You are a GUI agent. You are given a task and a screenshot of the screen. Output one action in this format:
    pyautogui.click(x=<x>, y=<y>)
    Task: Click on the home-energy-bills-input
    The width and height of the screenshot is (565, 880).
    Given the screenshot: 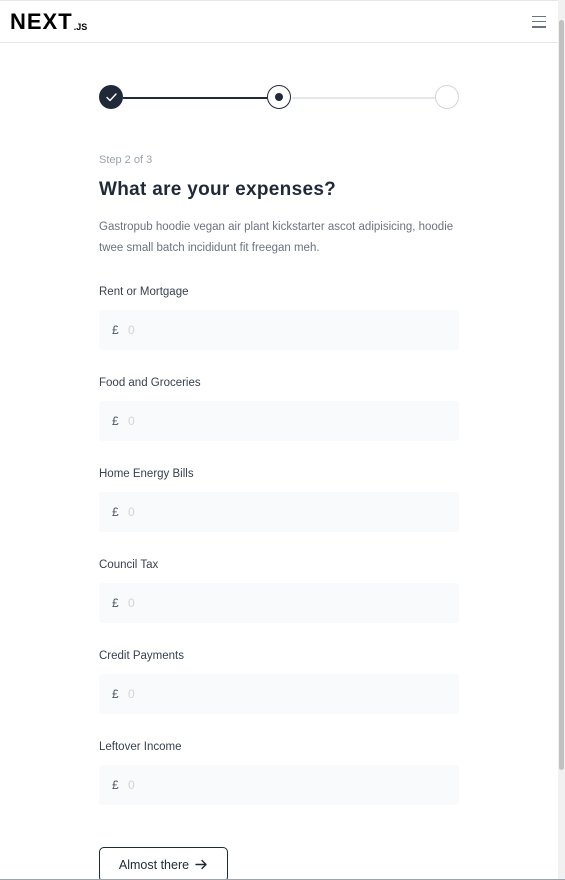 What is the action you would take?
    pyautogui.click(x=278, y=512)
    